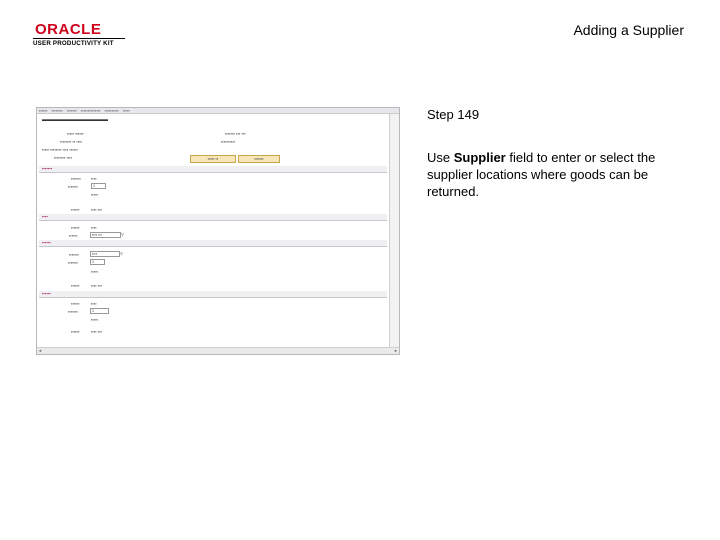  What do you see at coordinates (628, 30) in the screenshot?
I see `page-title: Adding a Supplier` at bounding box center [628, 30].